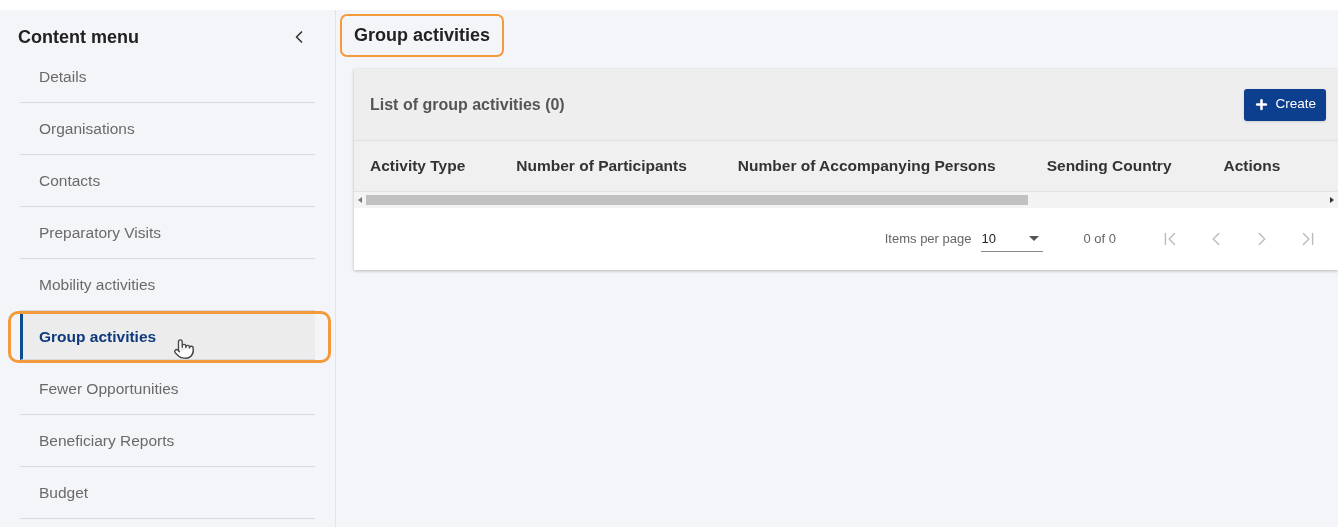 The width and height of the screenshot is (1338, 527). I want to click on page-title: Group activities, so click(422, 35).